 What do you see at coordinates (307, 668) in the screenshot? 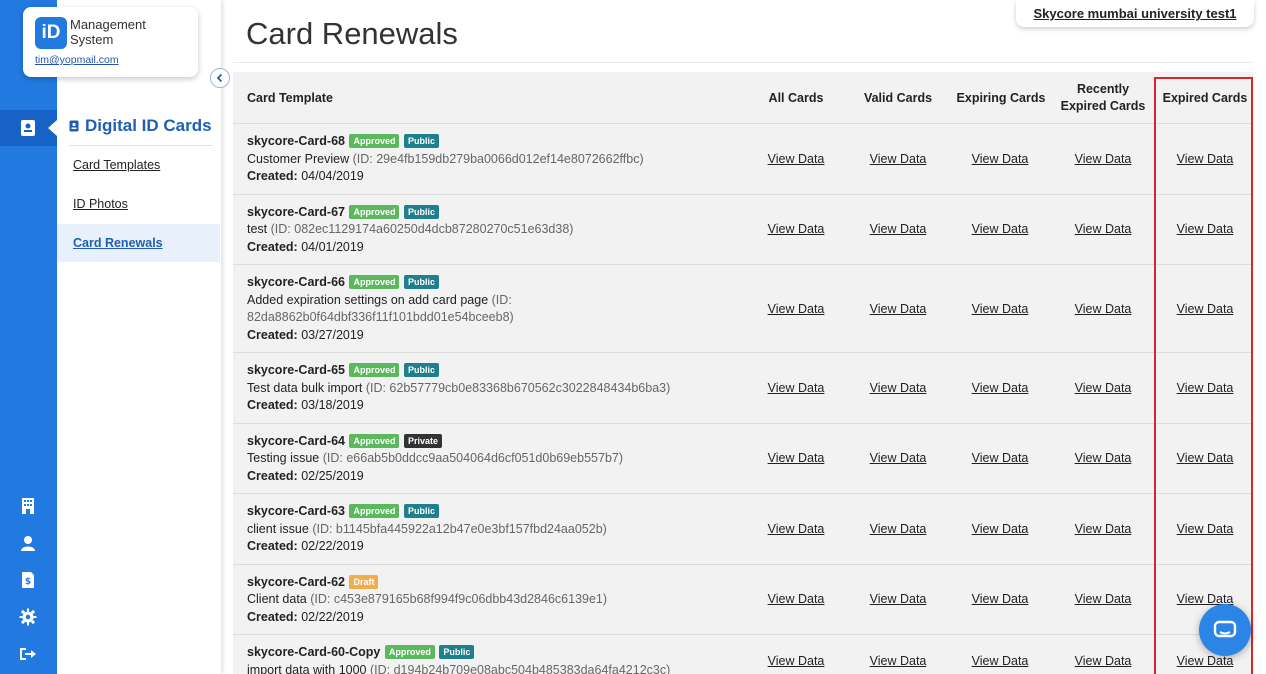
I see `template-description: import data with 1000` at bounding box center [307, 668].